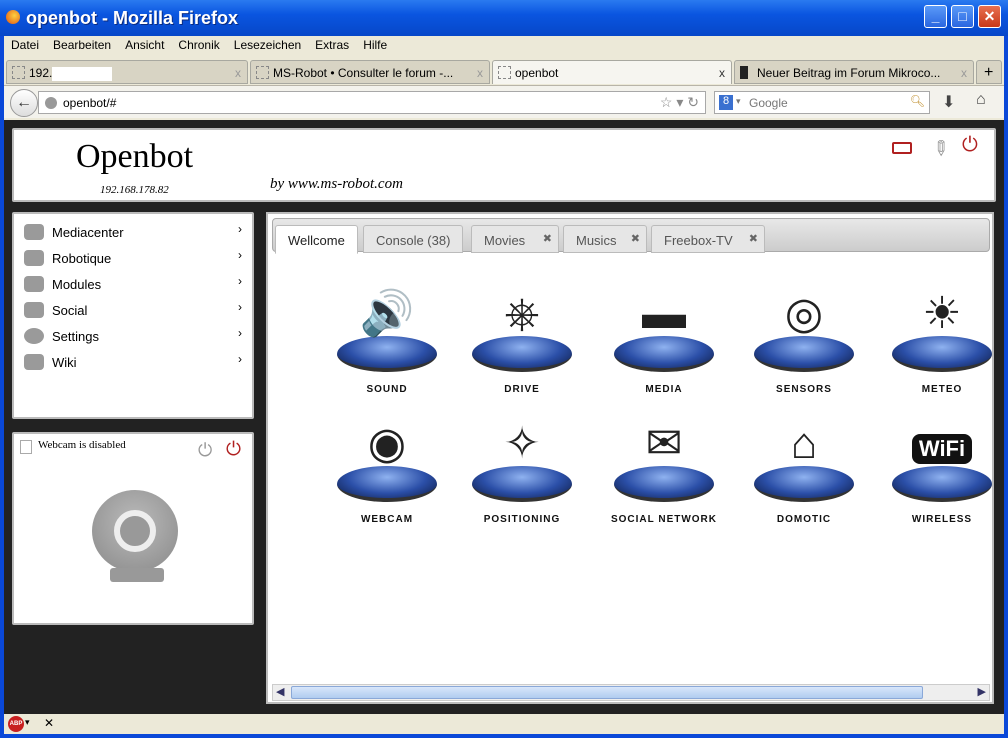 The width and height of the screenshot is (1008, 738). I want to click on app-meteo: ☀ Meteo, so click(942, 344).